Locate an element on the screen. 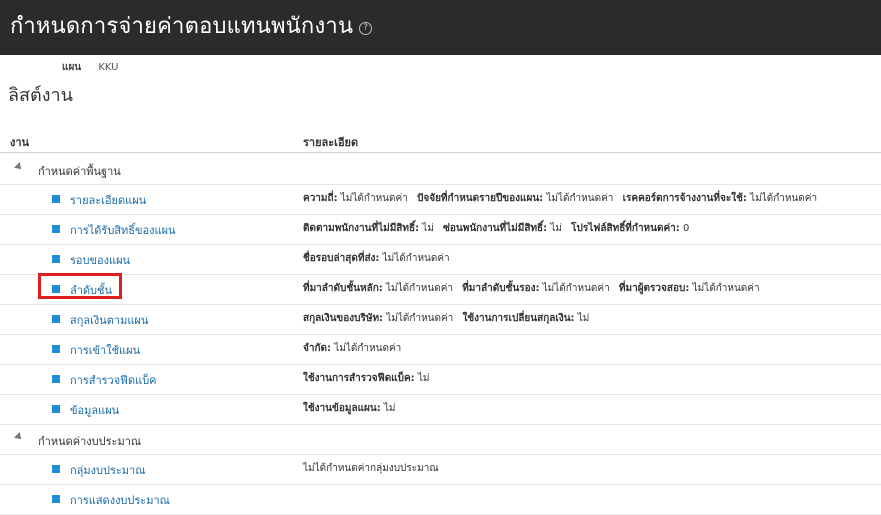 The width and height of the screenshot is (881, 515). detail-key: เรคคอร์ดการจ้างงานที่จะใช้: is located at coordinates (684, 198).